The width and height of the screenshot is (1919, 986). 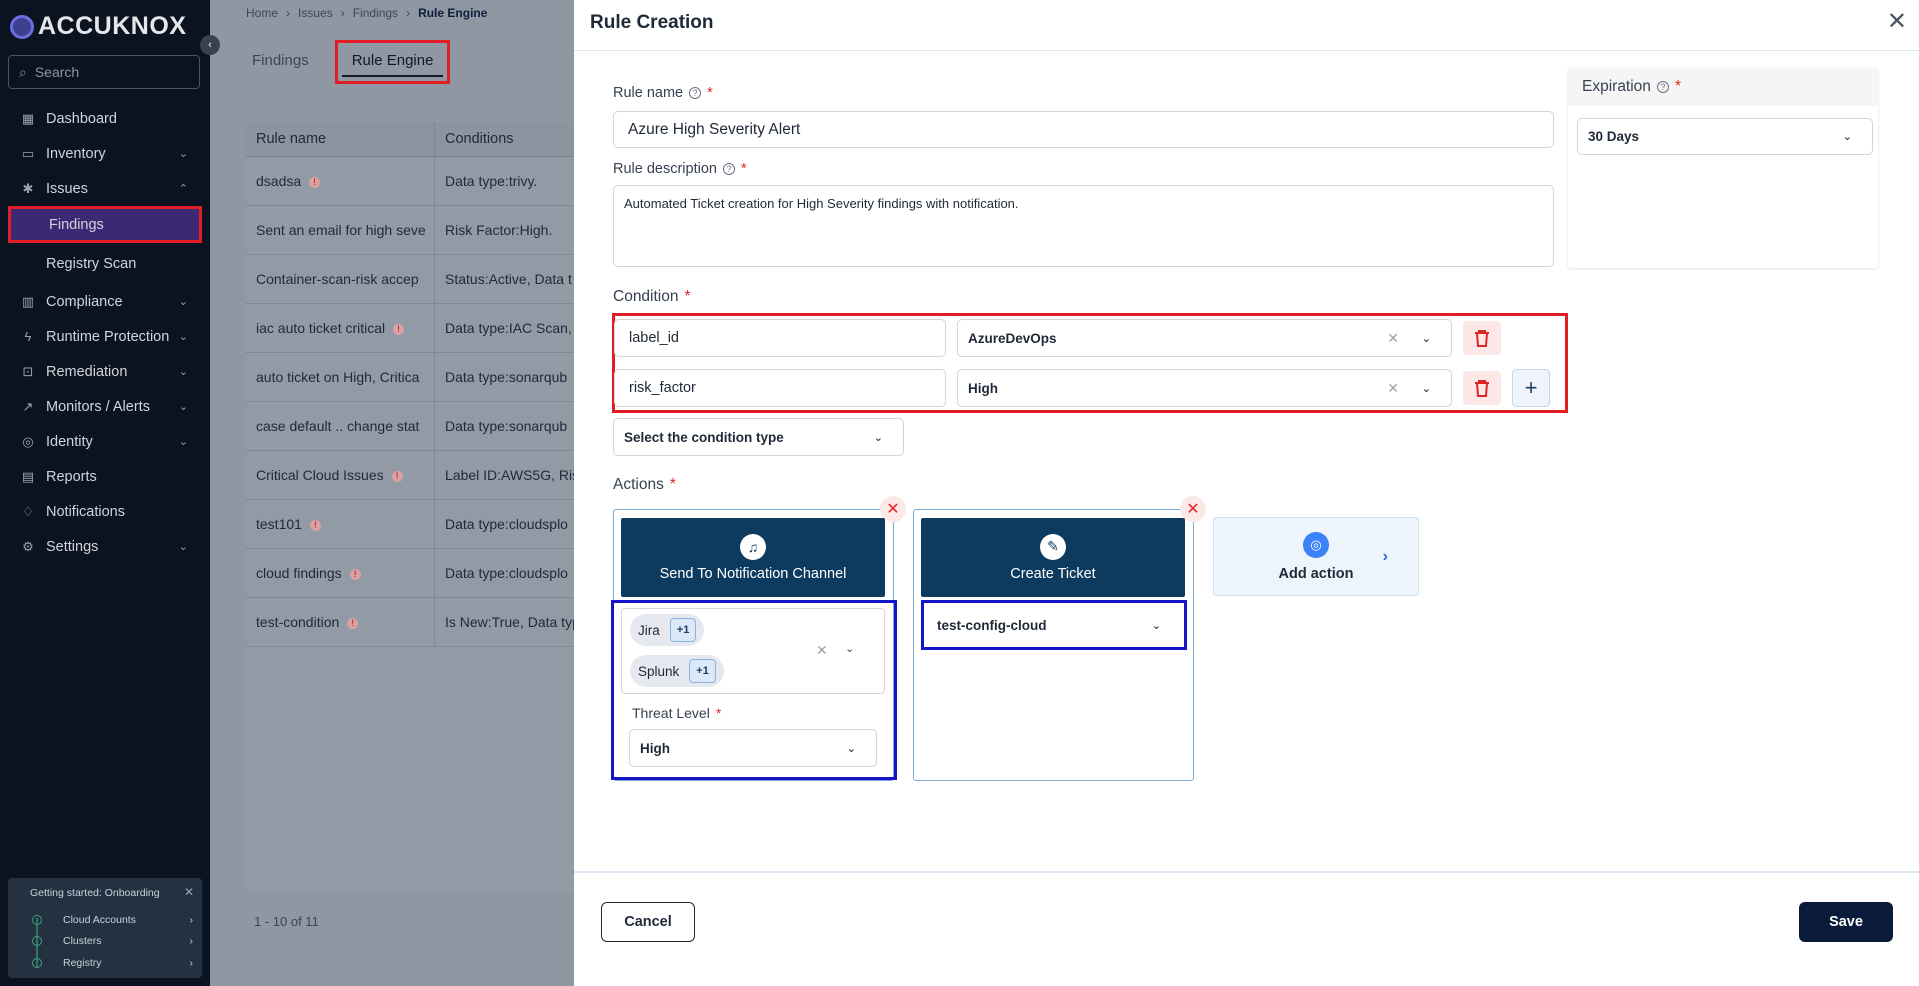 I want to click on breadcrumb-home: Home, so click(x=262, y=13).